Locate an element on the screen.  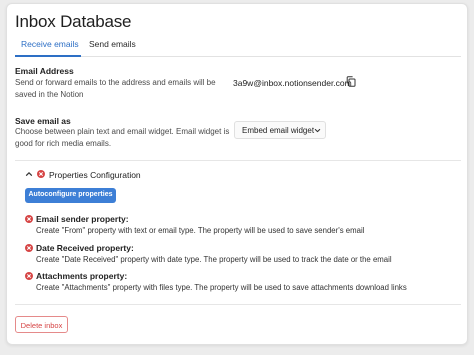
date-received-property-title: Date Received property: is located at coordinates (85, 248).